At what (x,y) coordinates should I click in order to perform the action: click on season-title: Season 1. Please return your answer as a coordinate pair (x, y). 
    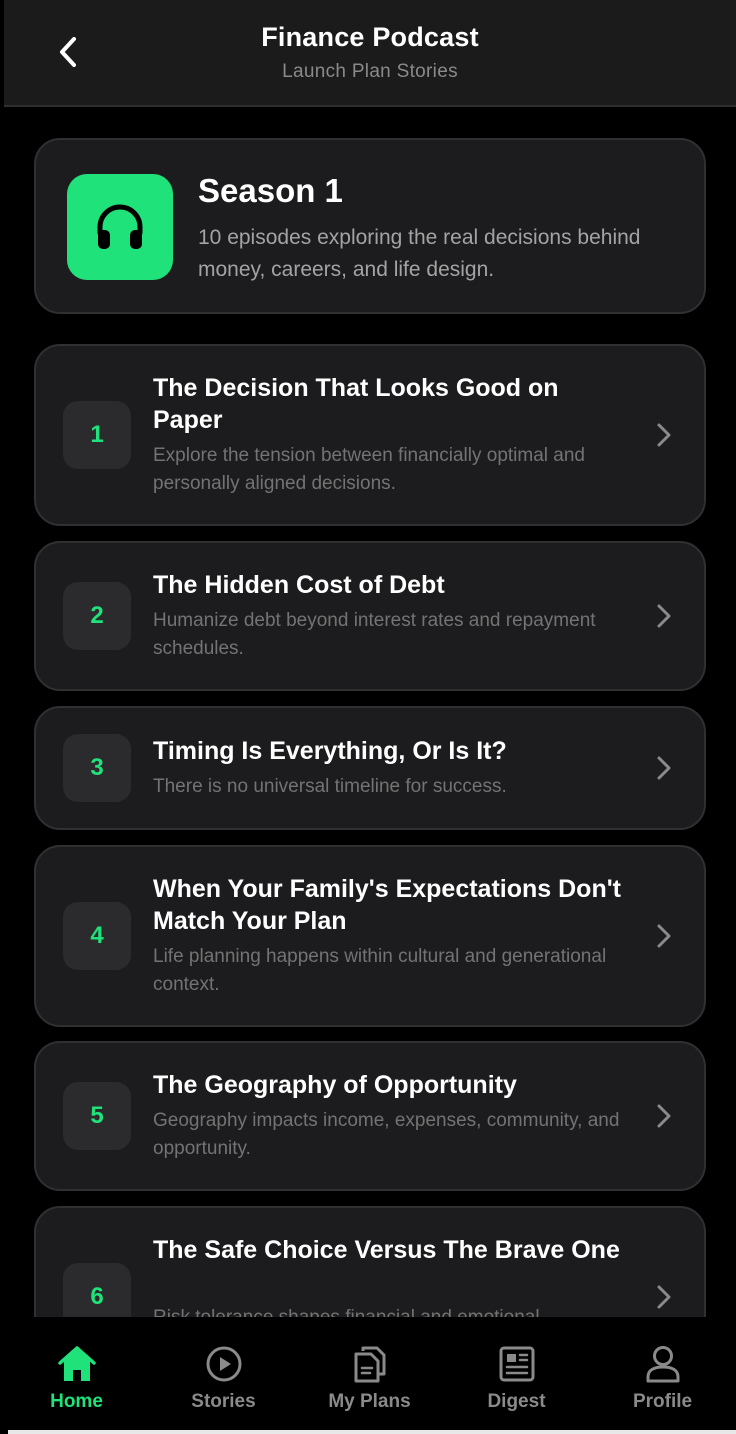
    Looking at the image, I should click on (270, 190).